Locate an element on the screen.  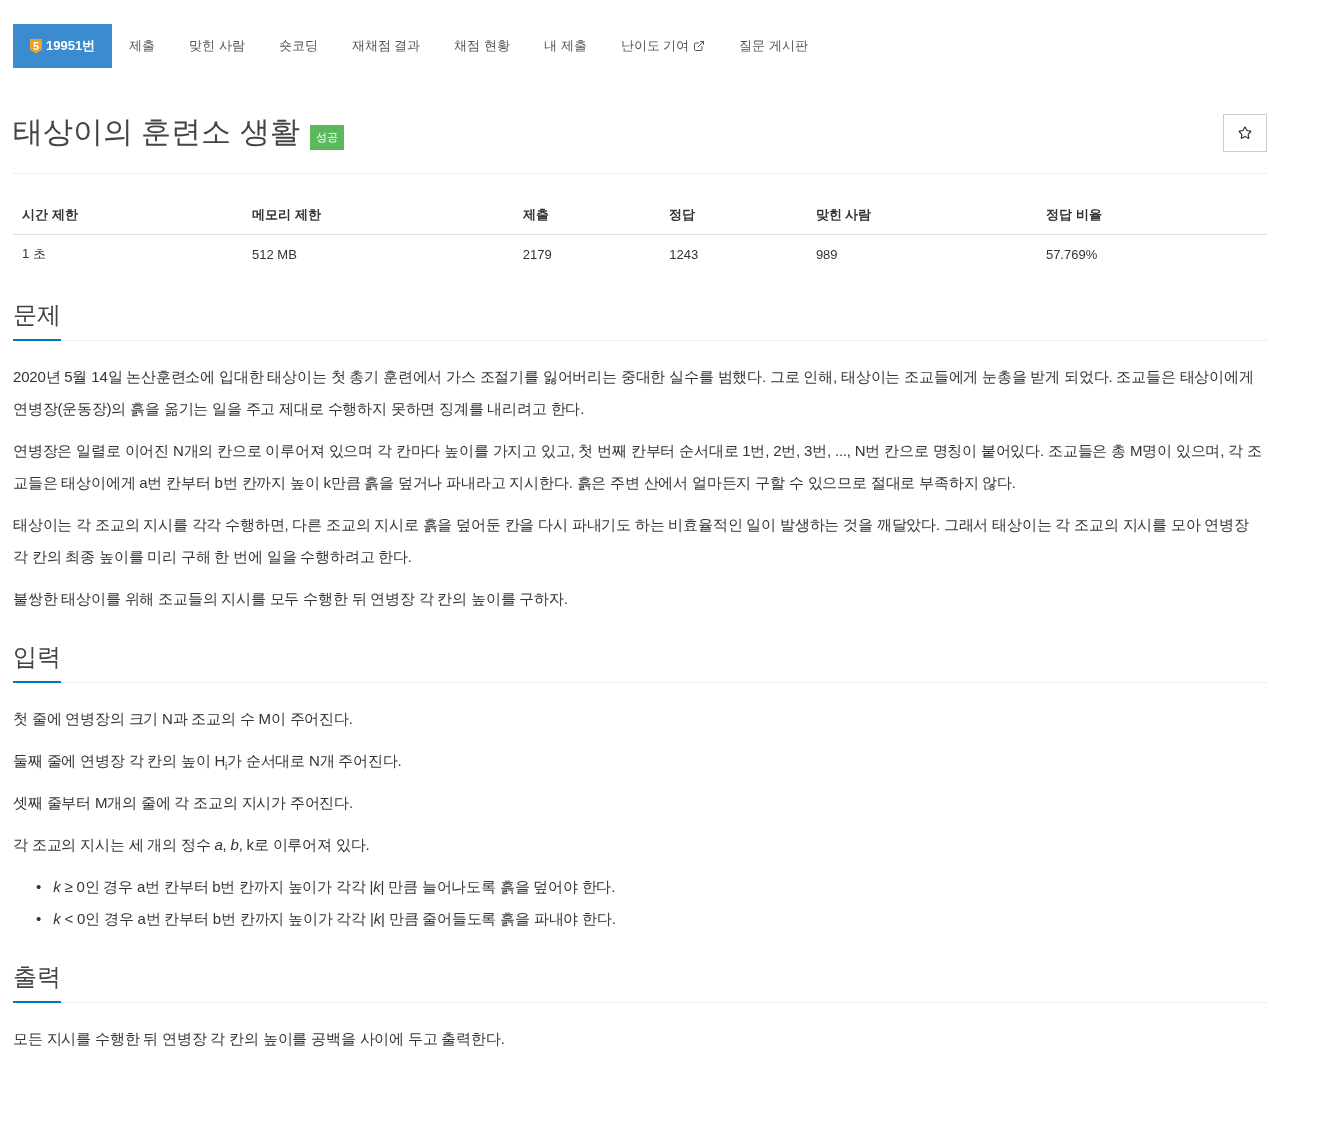
column-header: 정답 is located at coordinates (733, 214).